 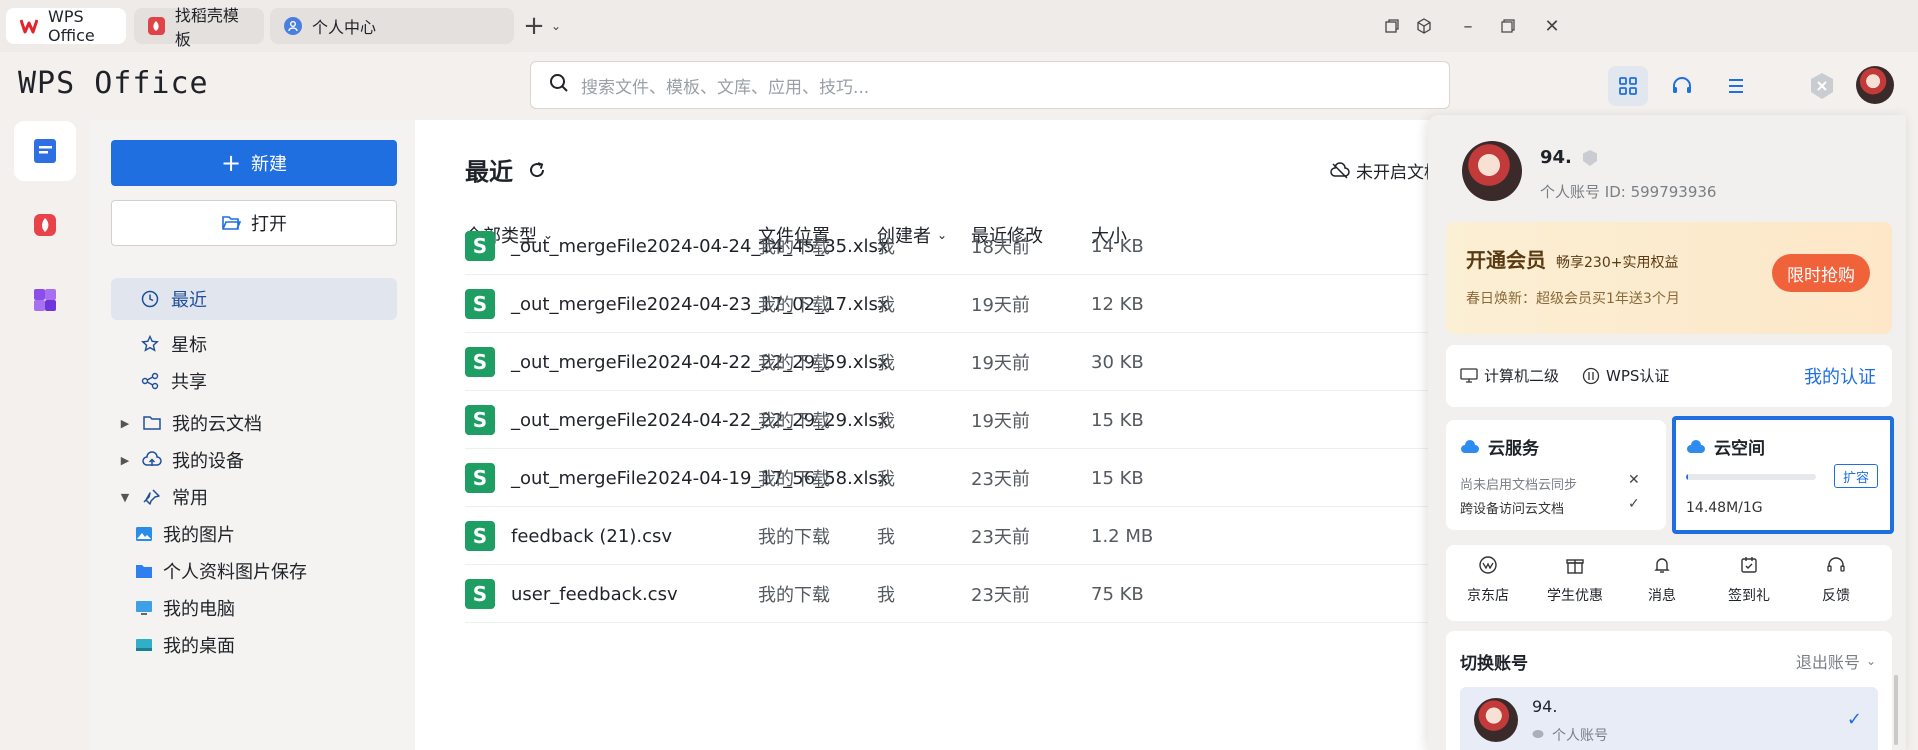 What do you see at coordinates (392, 26) in the screenshot?
I see `tab-personal-center: 个人中心` at bounding box center [392, 26].